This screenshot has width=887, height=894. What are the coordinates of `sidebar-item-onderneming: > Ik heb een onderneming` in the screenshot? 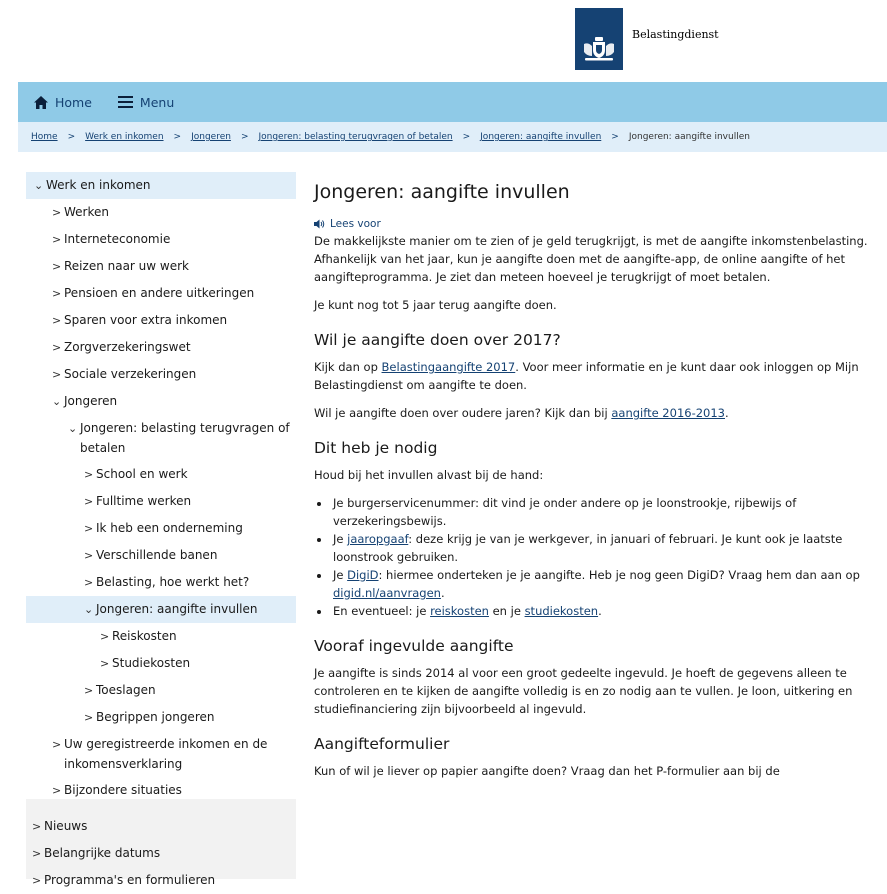 It's located at (161, 528).